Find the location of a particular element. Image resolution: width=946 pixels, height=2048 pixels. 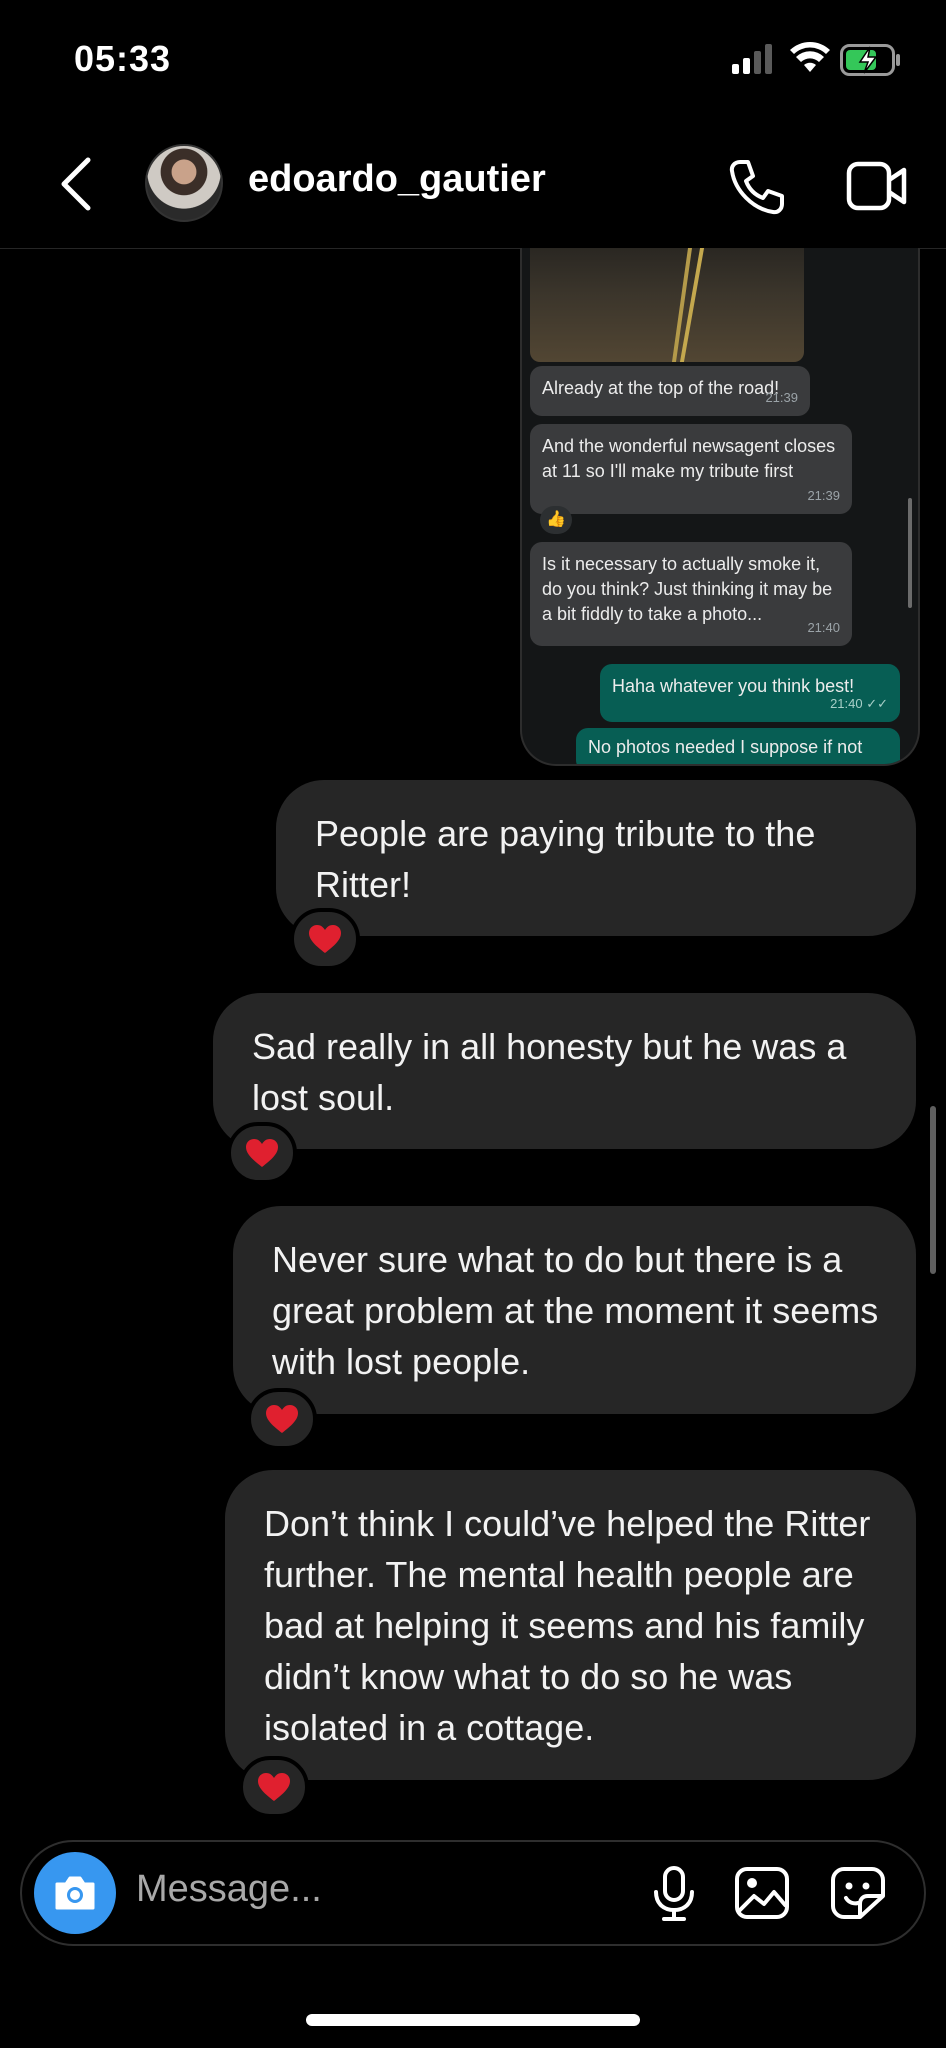

chat-message-sent: No photos needed I suppose if not is located at coordinates (738, 746).